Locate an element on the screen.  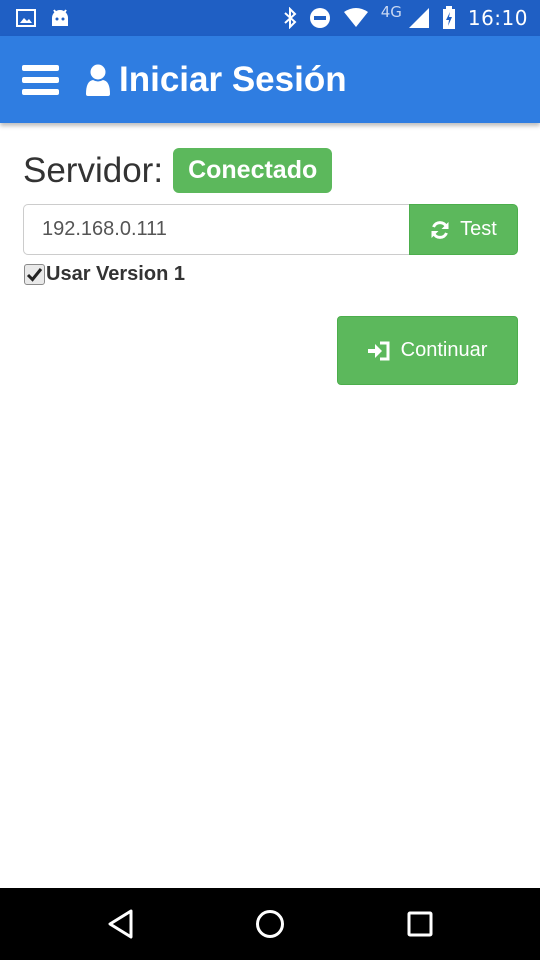
hamburger-menu-icon is located at coordinates (40, 79).